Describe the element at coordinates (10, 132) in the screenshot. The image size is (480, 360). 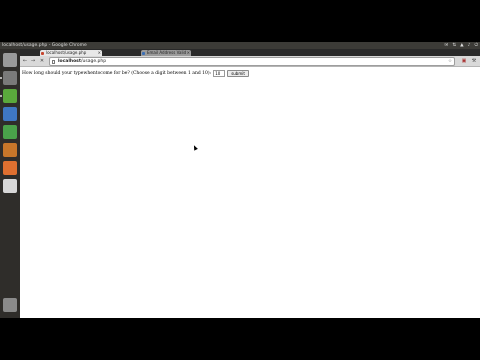
I see `calc-icon` at that location.